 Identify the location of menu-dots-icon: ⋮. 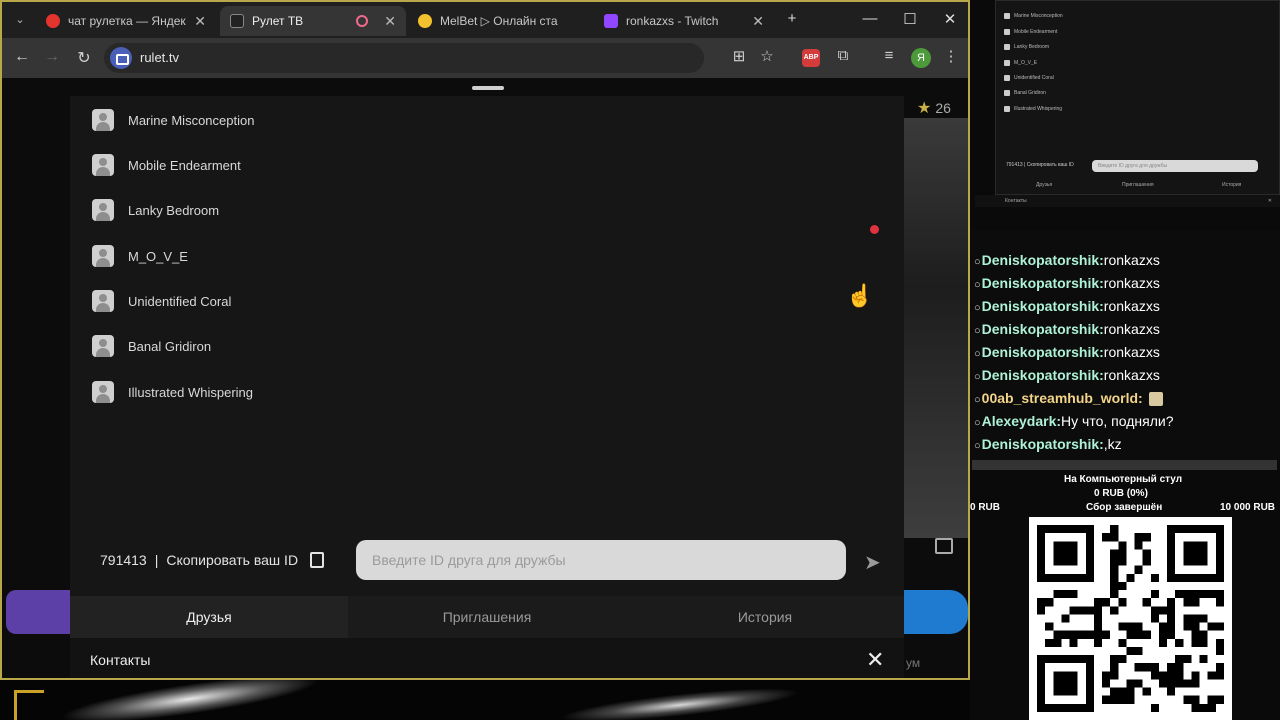
(951, 56).